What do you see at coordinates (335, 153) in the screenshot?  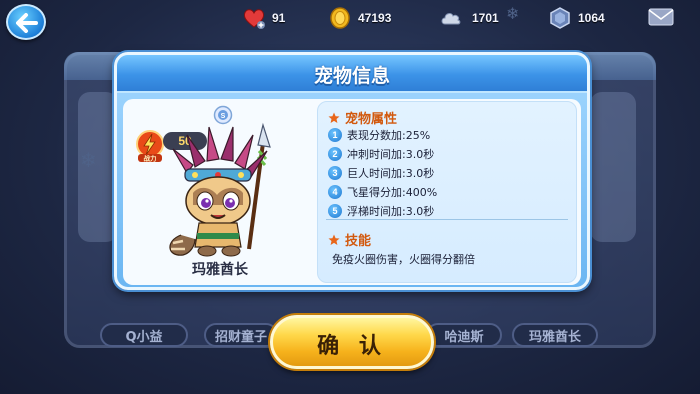 I see `attribute-number-badge: 2` at bounding box center [335, 153].